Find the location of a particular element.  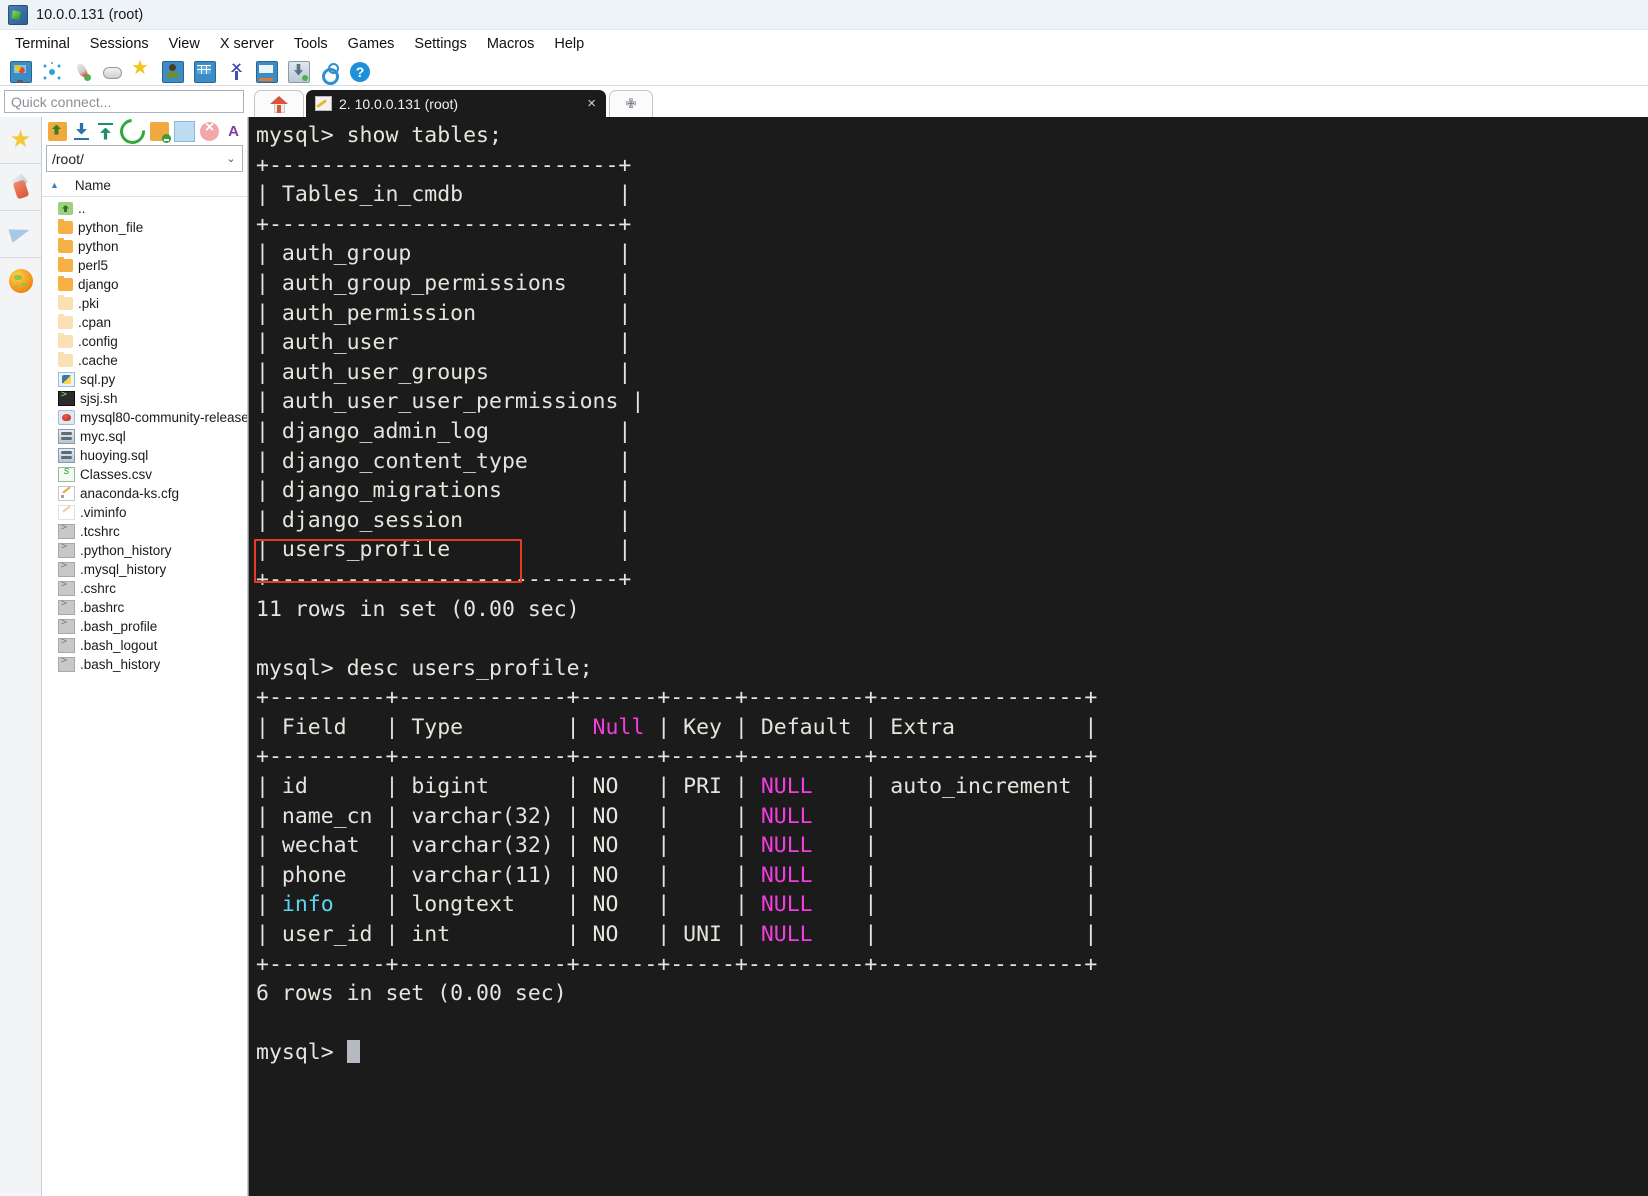

list-item: .bash_history is located at coordinates (144, 664).